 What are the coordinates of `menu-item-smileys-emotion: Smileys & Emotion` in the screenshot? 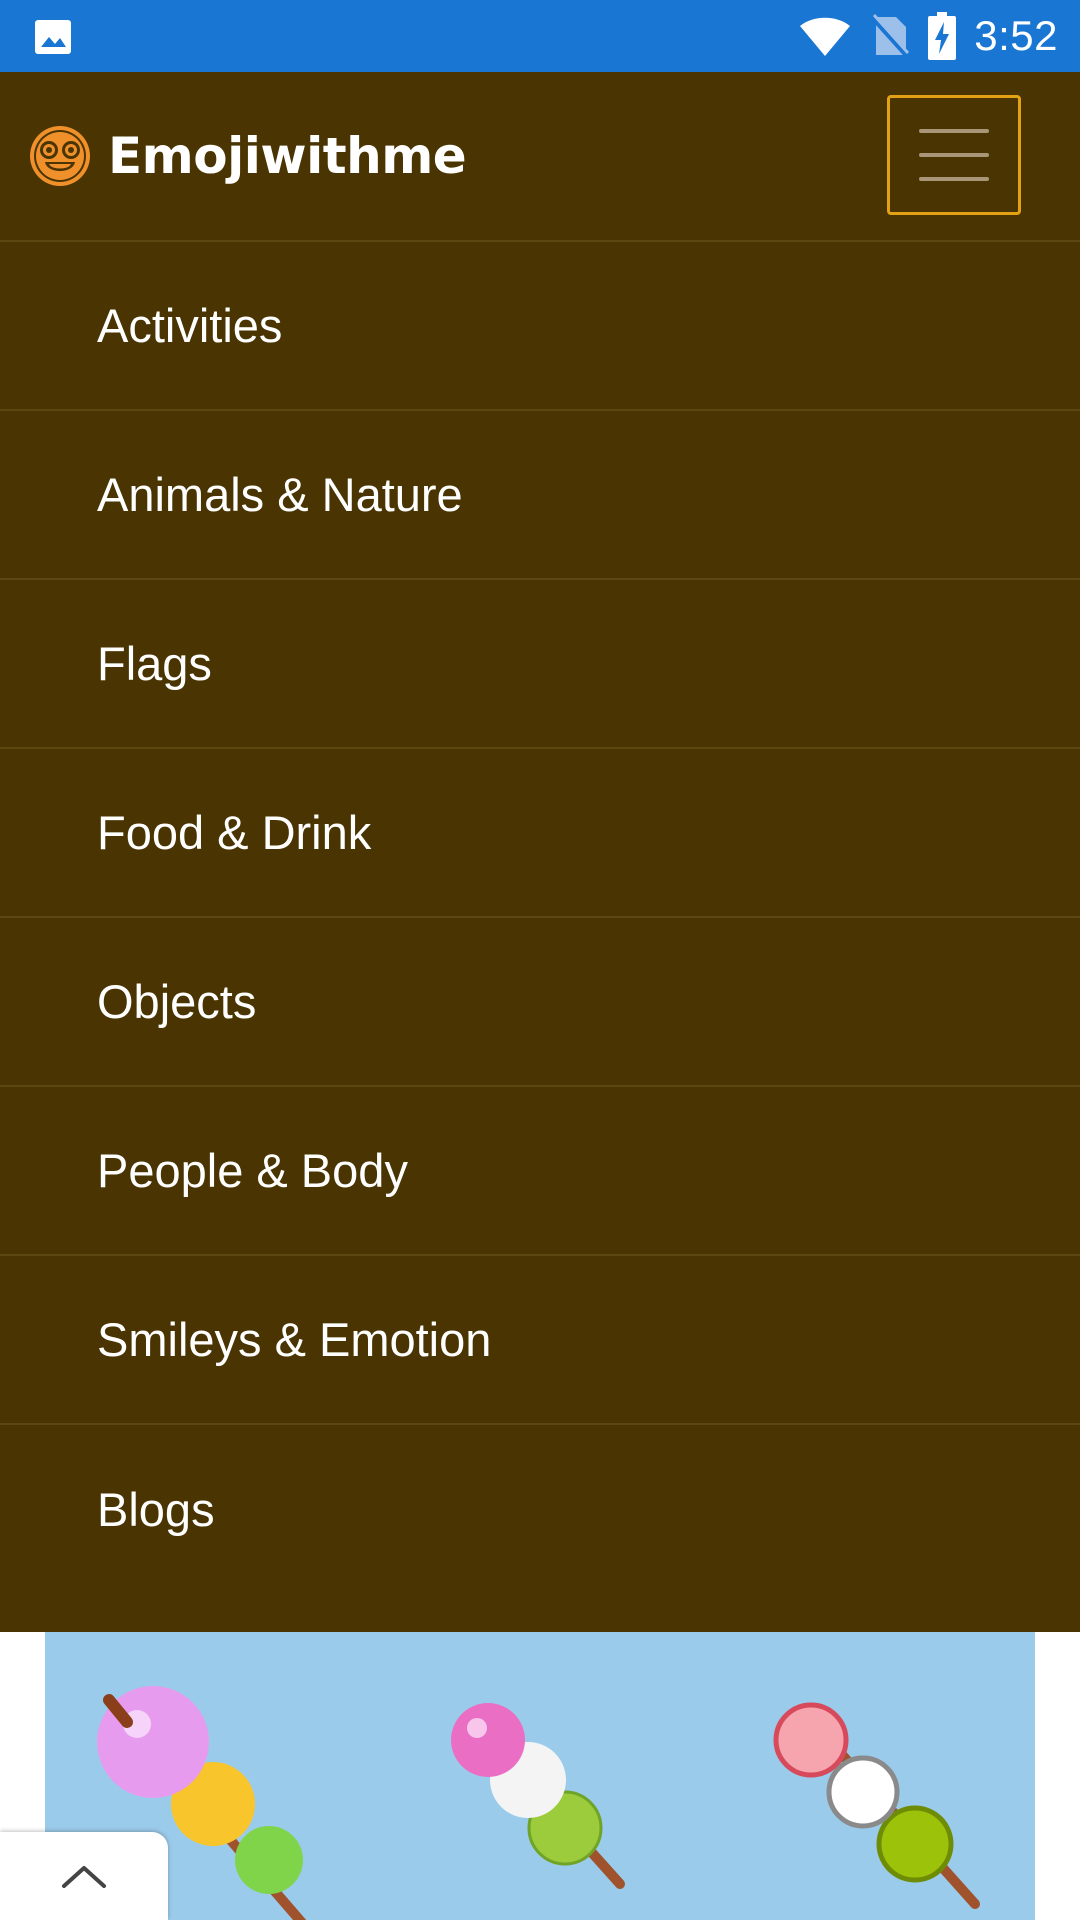 It's located at (540, 1340).